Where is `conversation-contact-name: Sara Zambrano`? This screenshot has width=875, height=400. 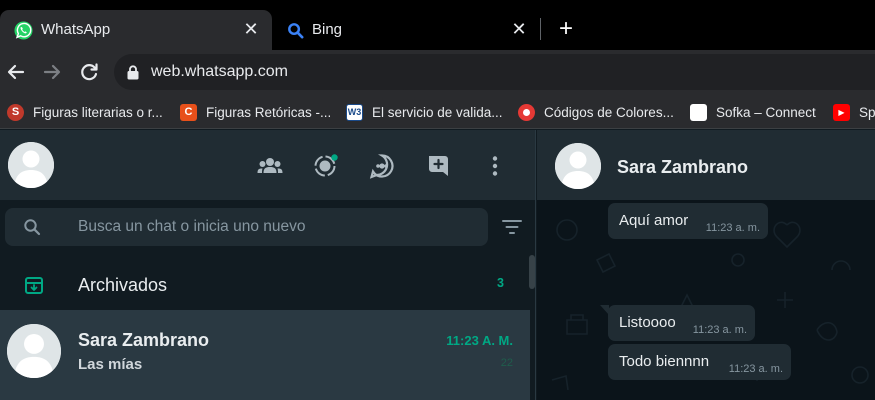 conversation-contact-name: Sara Zambrano is located at coordinates (683, 167).